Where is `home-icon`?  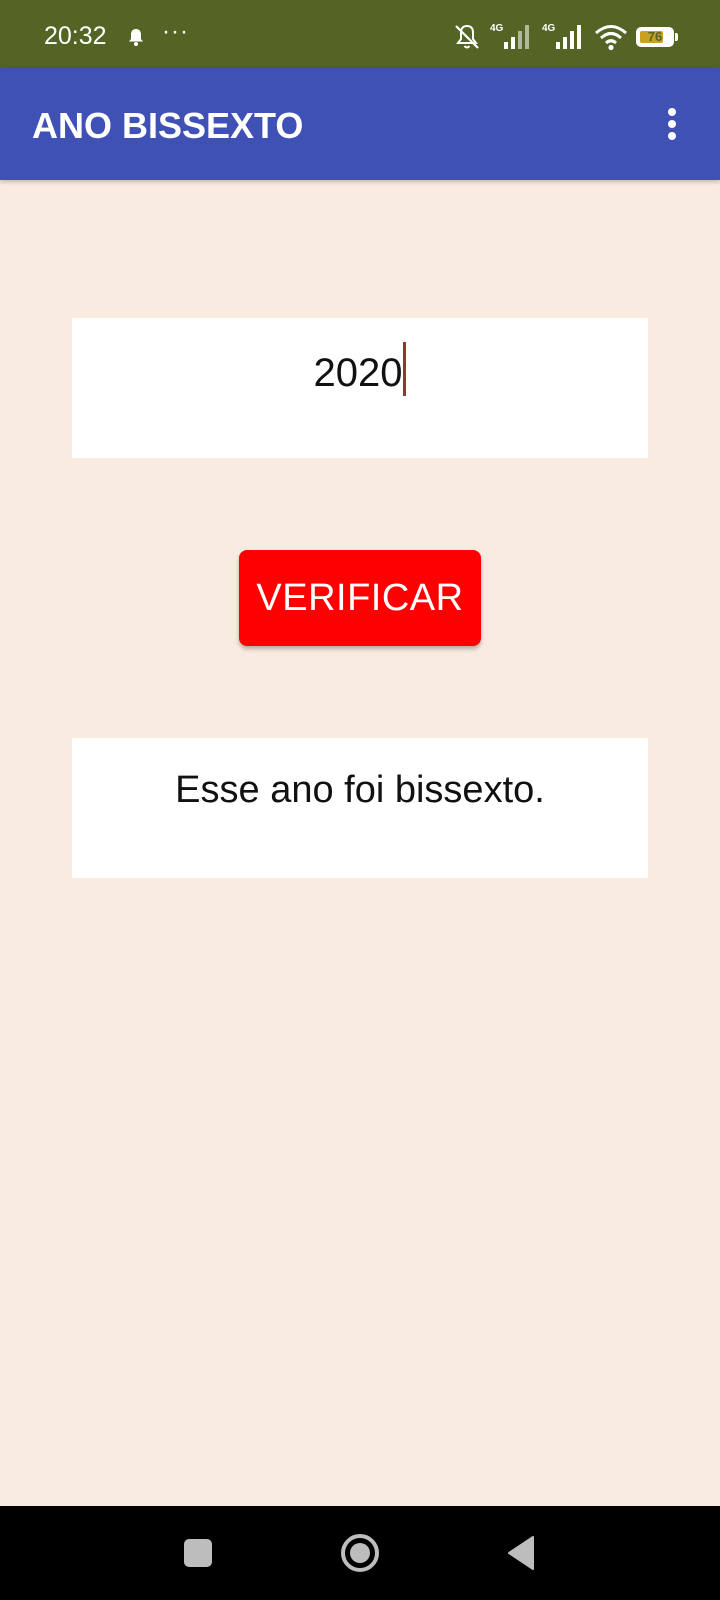
home-icon is located at coordinates (360, 1553).